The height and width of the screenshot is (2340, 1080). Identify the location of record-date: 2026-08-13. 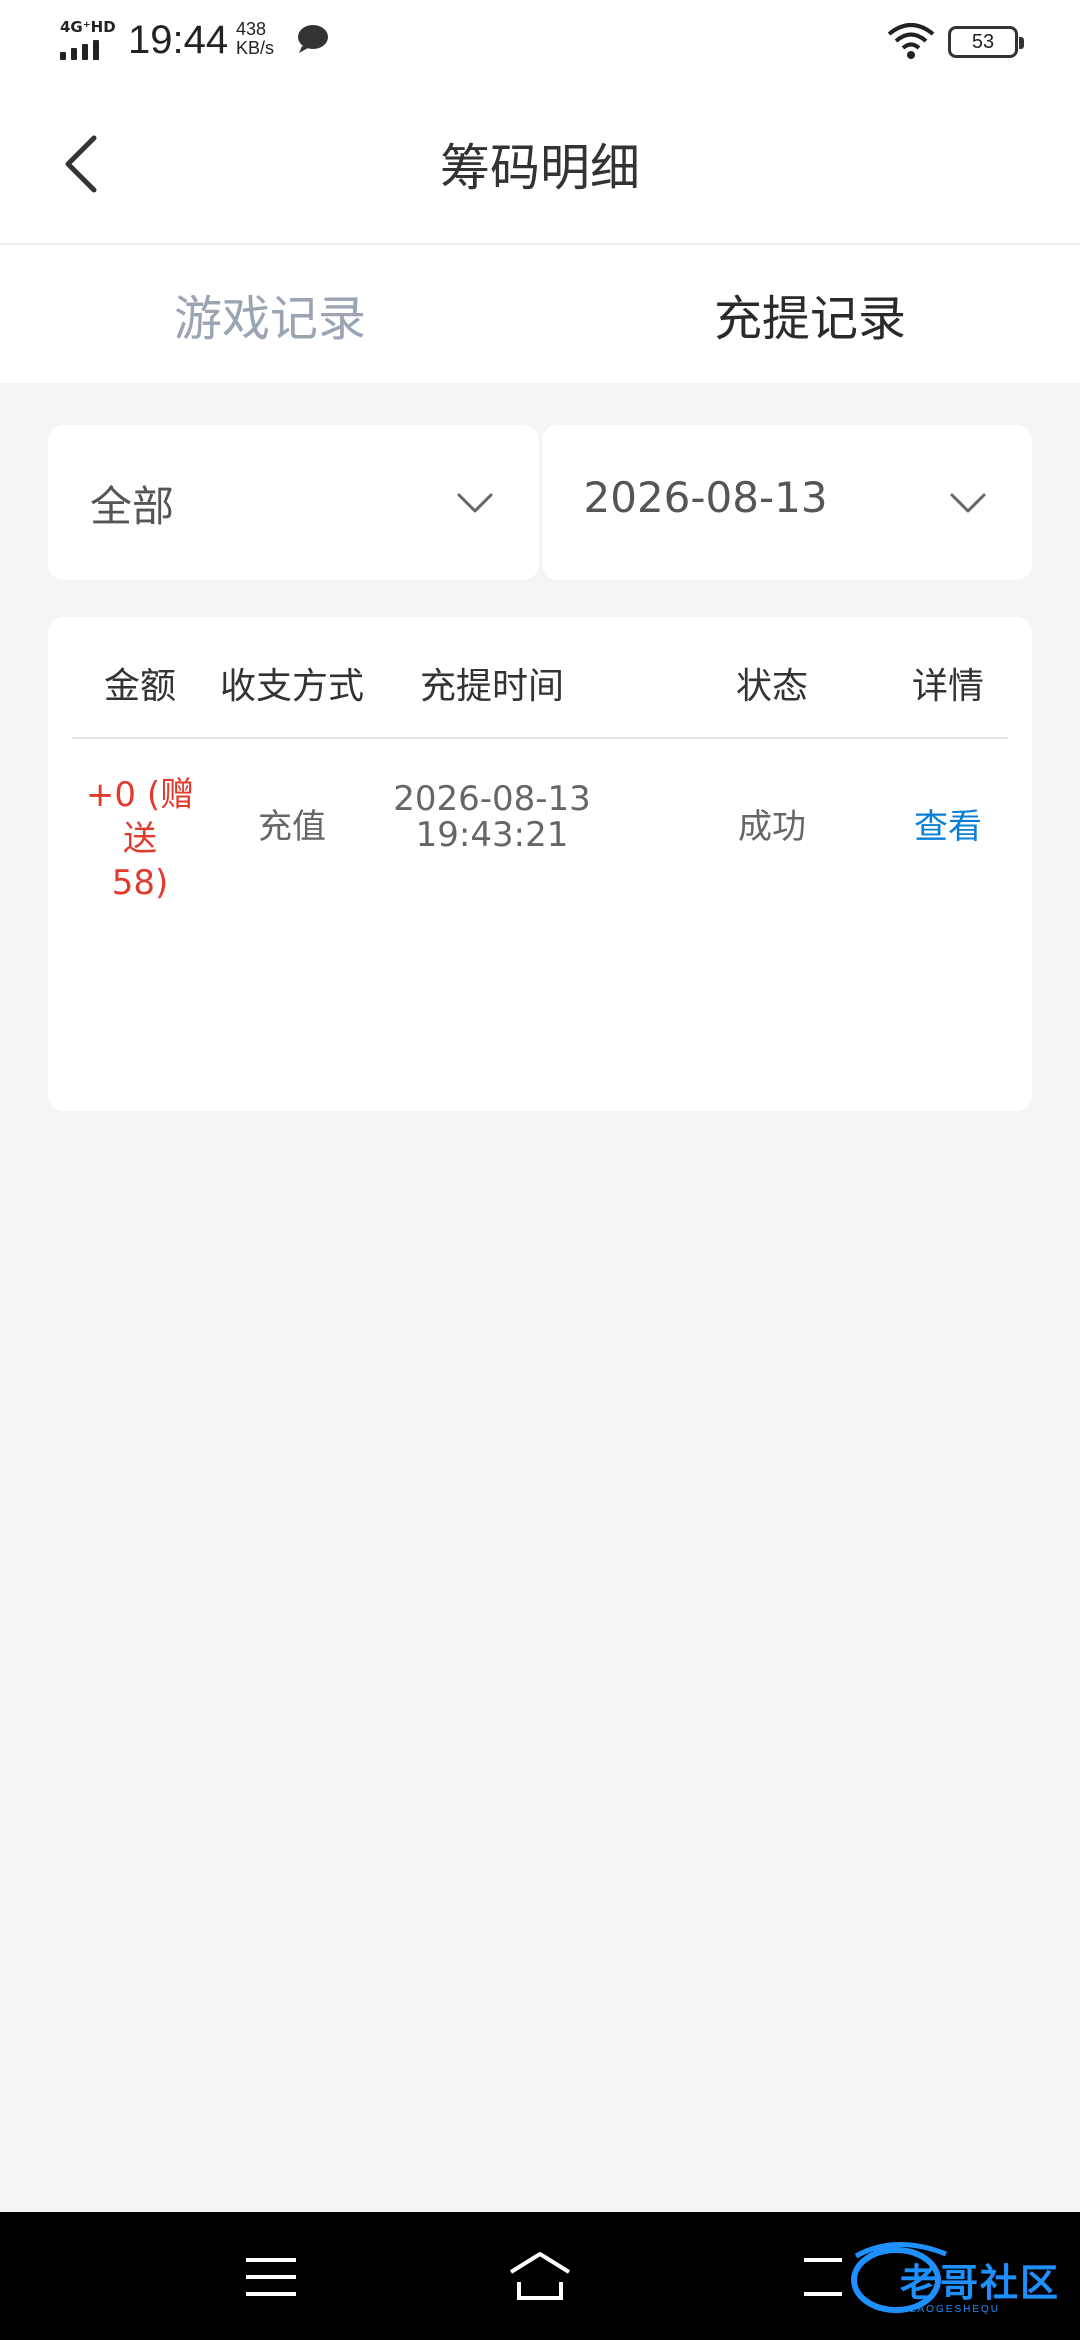
(492, 799).